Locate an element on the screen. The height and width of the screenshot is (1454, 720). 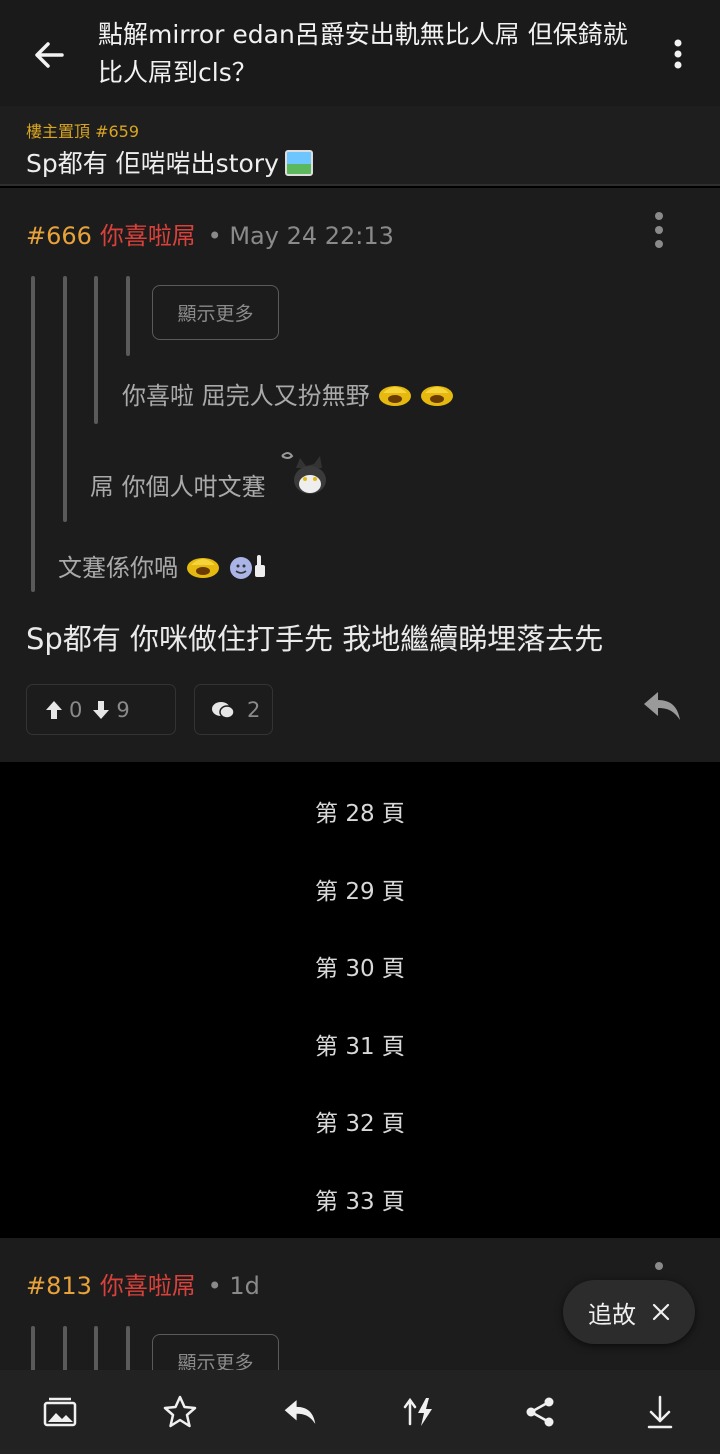
pinned-text-row: Sp都有 佢啱啱出story is located at coordinates (169, 162).